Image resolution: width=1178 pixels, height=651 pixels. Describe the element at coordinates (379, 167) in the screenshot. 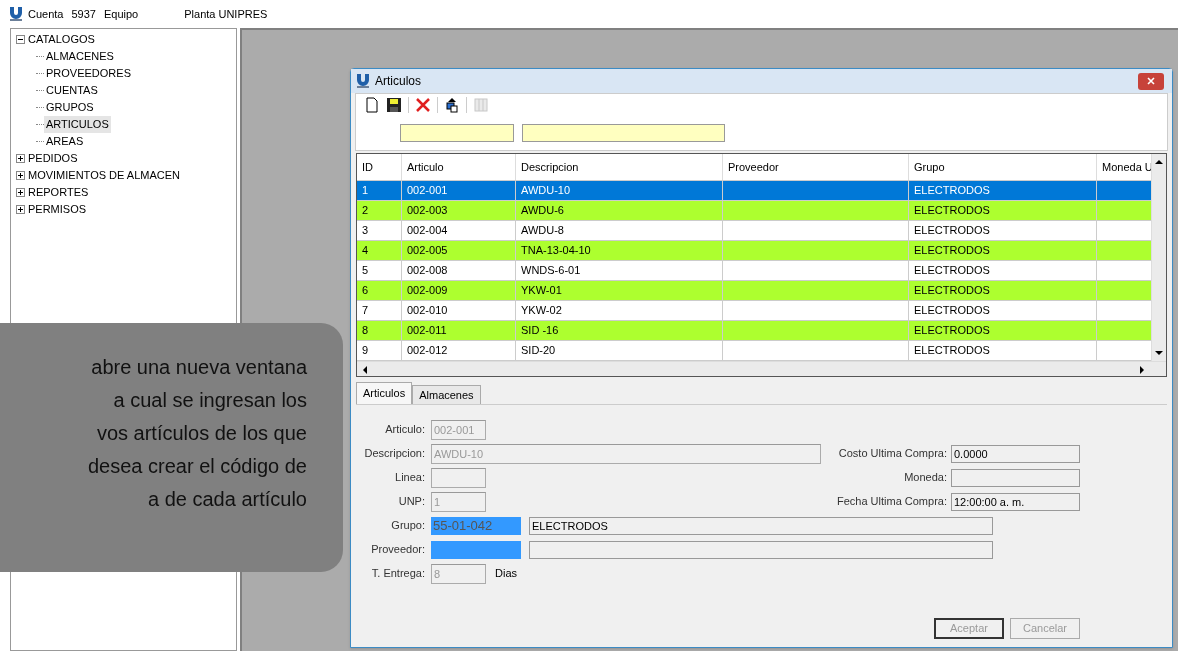

I see `column-header: ID` at that location.